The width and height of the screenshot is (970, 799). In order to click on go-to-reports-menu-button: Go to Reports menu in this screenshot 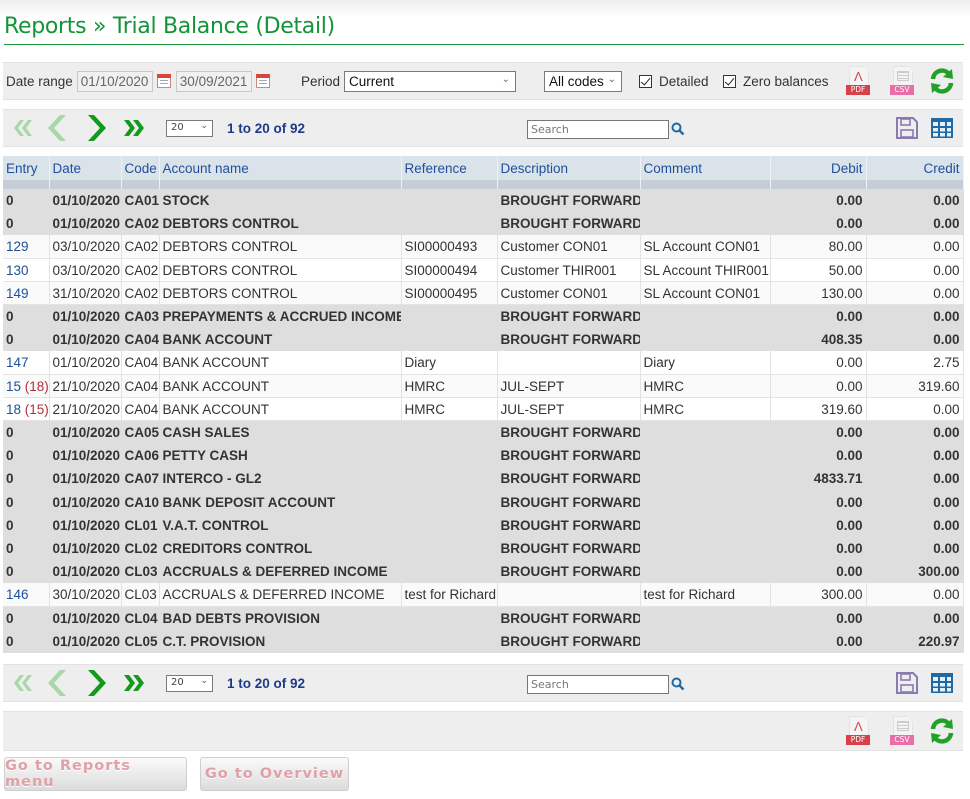, I will do `click(95, 774)`.